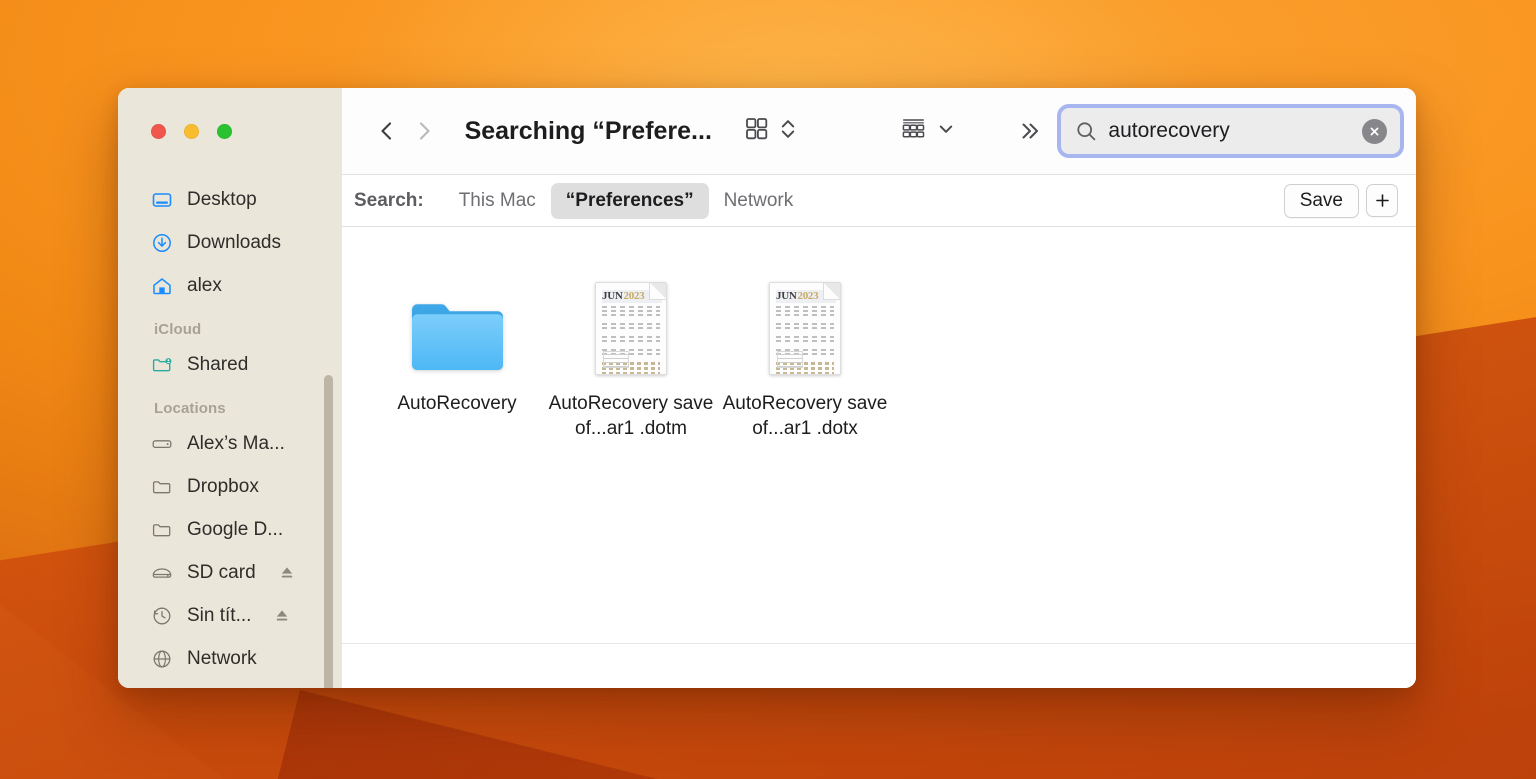  I want to click on arrange-button, so click(913, 131).